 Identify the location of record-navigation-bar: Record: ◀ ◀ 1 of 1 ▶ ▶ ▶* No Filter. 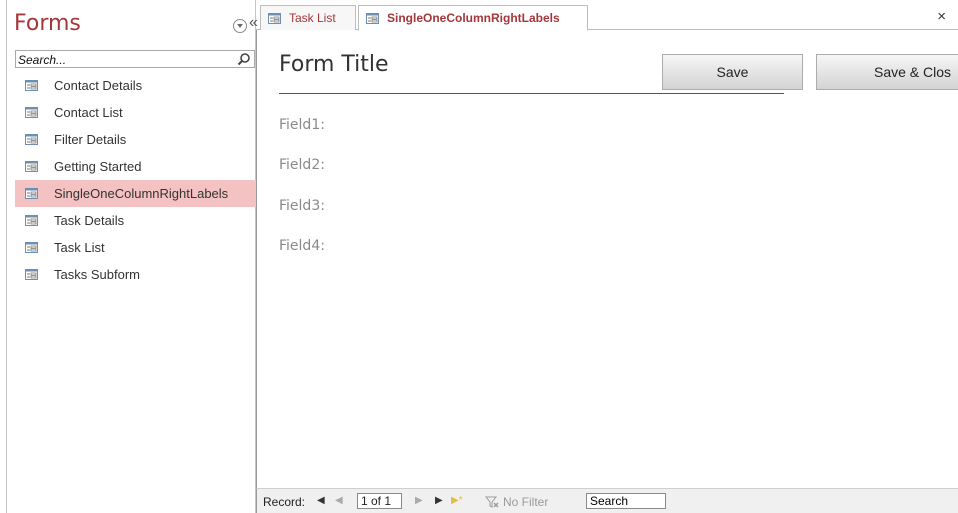
(607, 500).